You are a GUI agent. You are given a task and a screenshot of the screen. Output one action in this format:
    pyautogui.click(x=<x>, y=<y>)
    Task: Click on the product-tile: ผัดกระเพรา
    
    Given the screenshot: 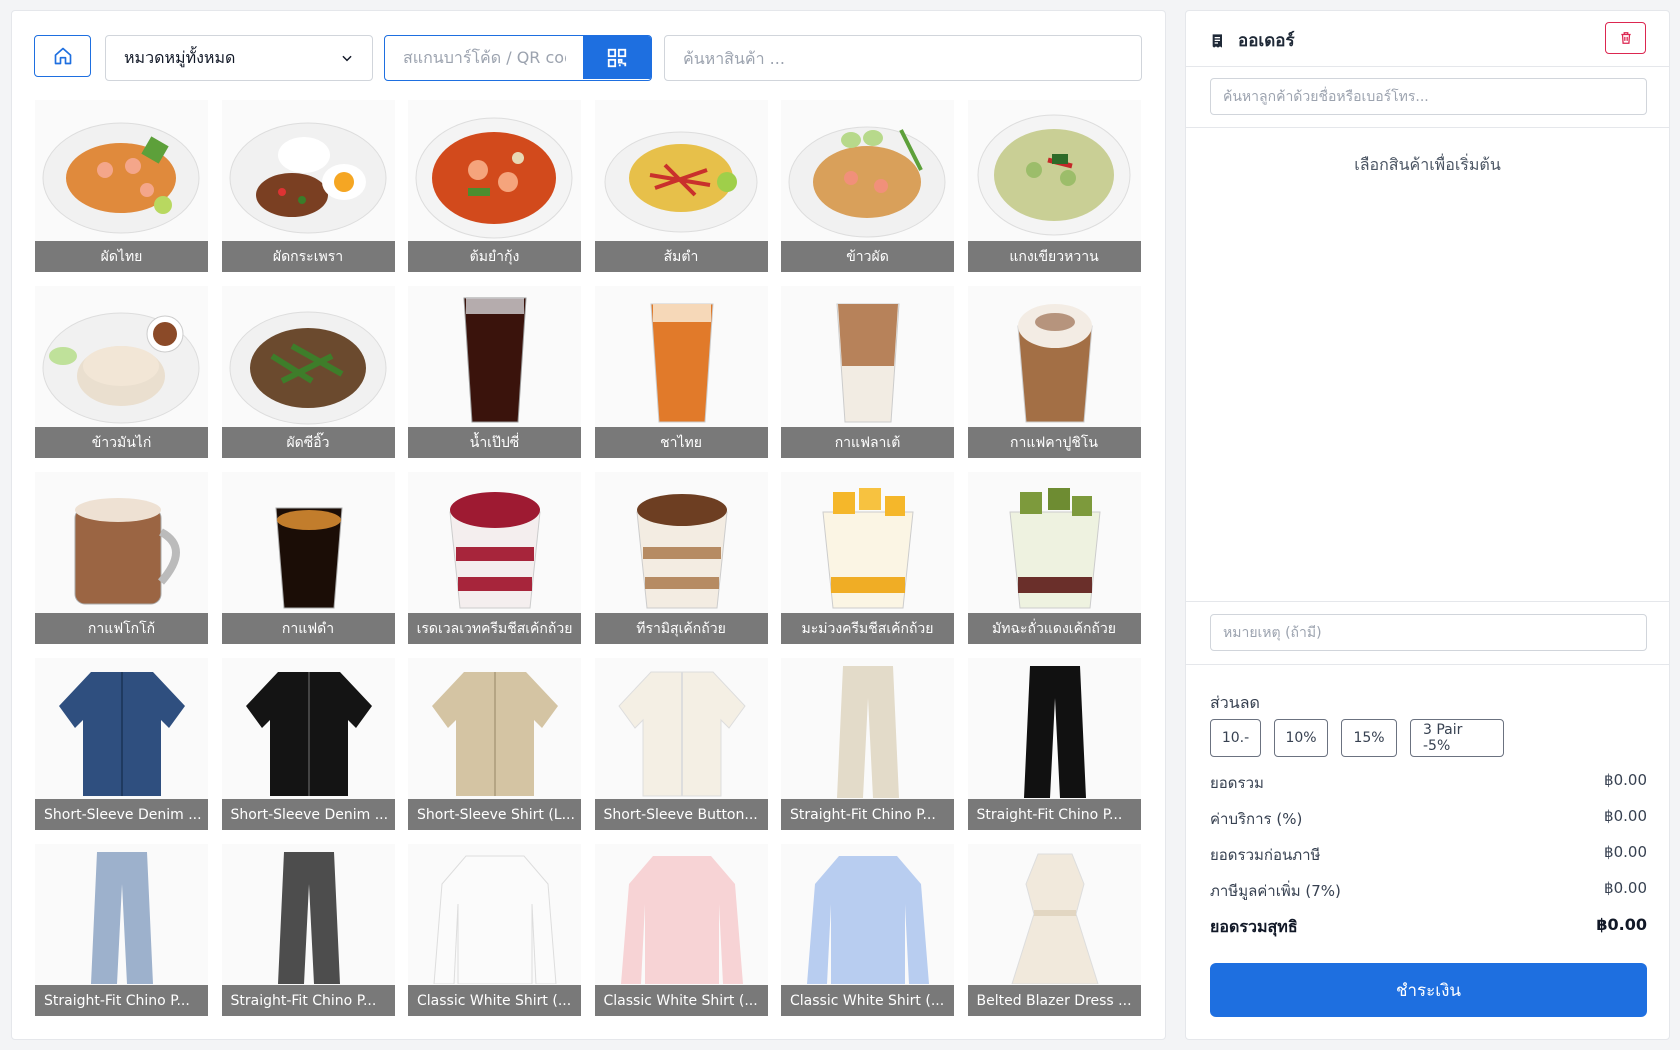 What is the action you would take?
    pyautogui.click(x=308, y=186)
    